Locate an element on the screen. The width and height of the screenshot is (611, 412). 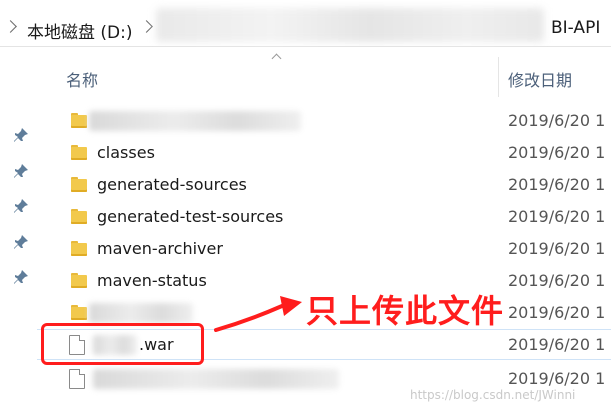
sort-indicator-icon is located at coordinates (276, 58).